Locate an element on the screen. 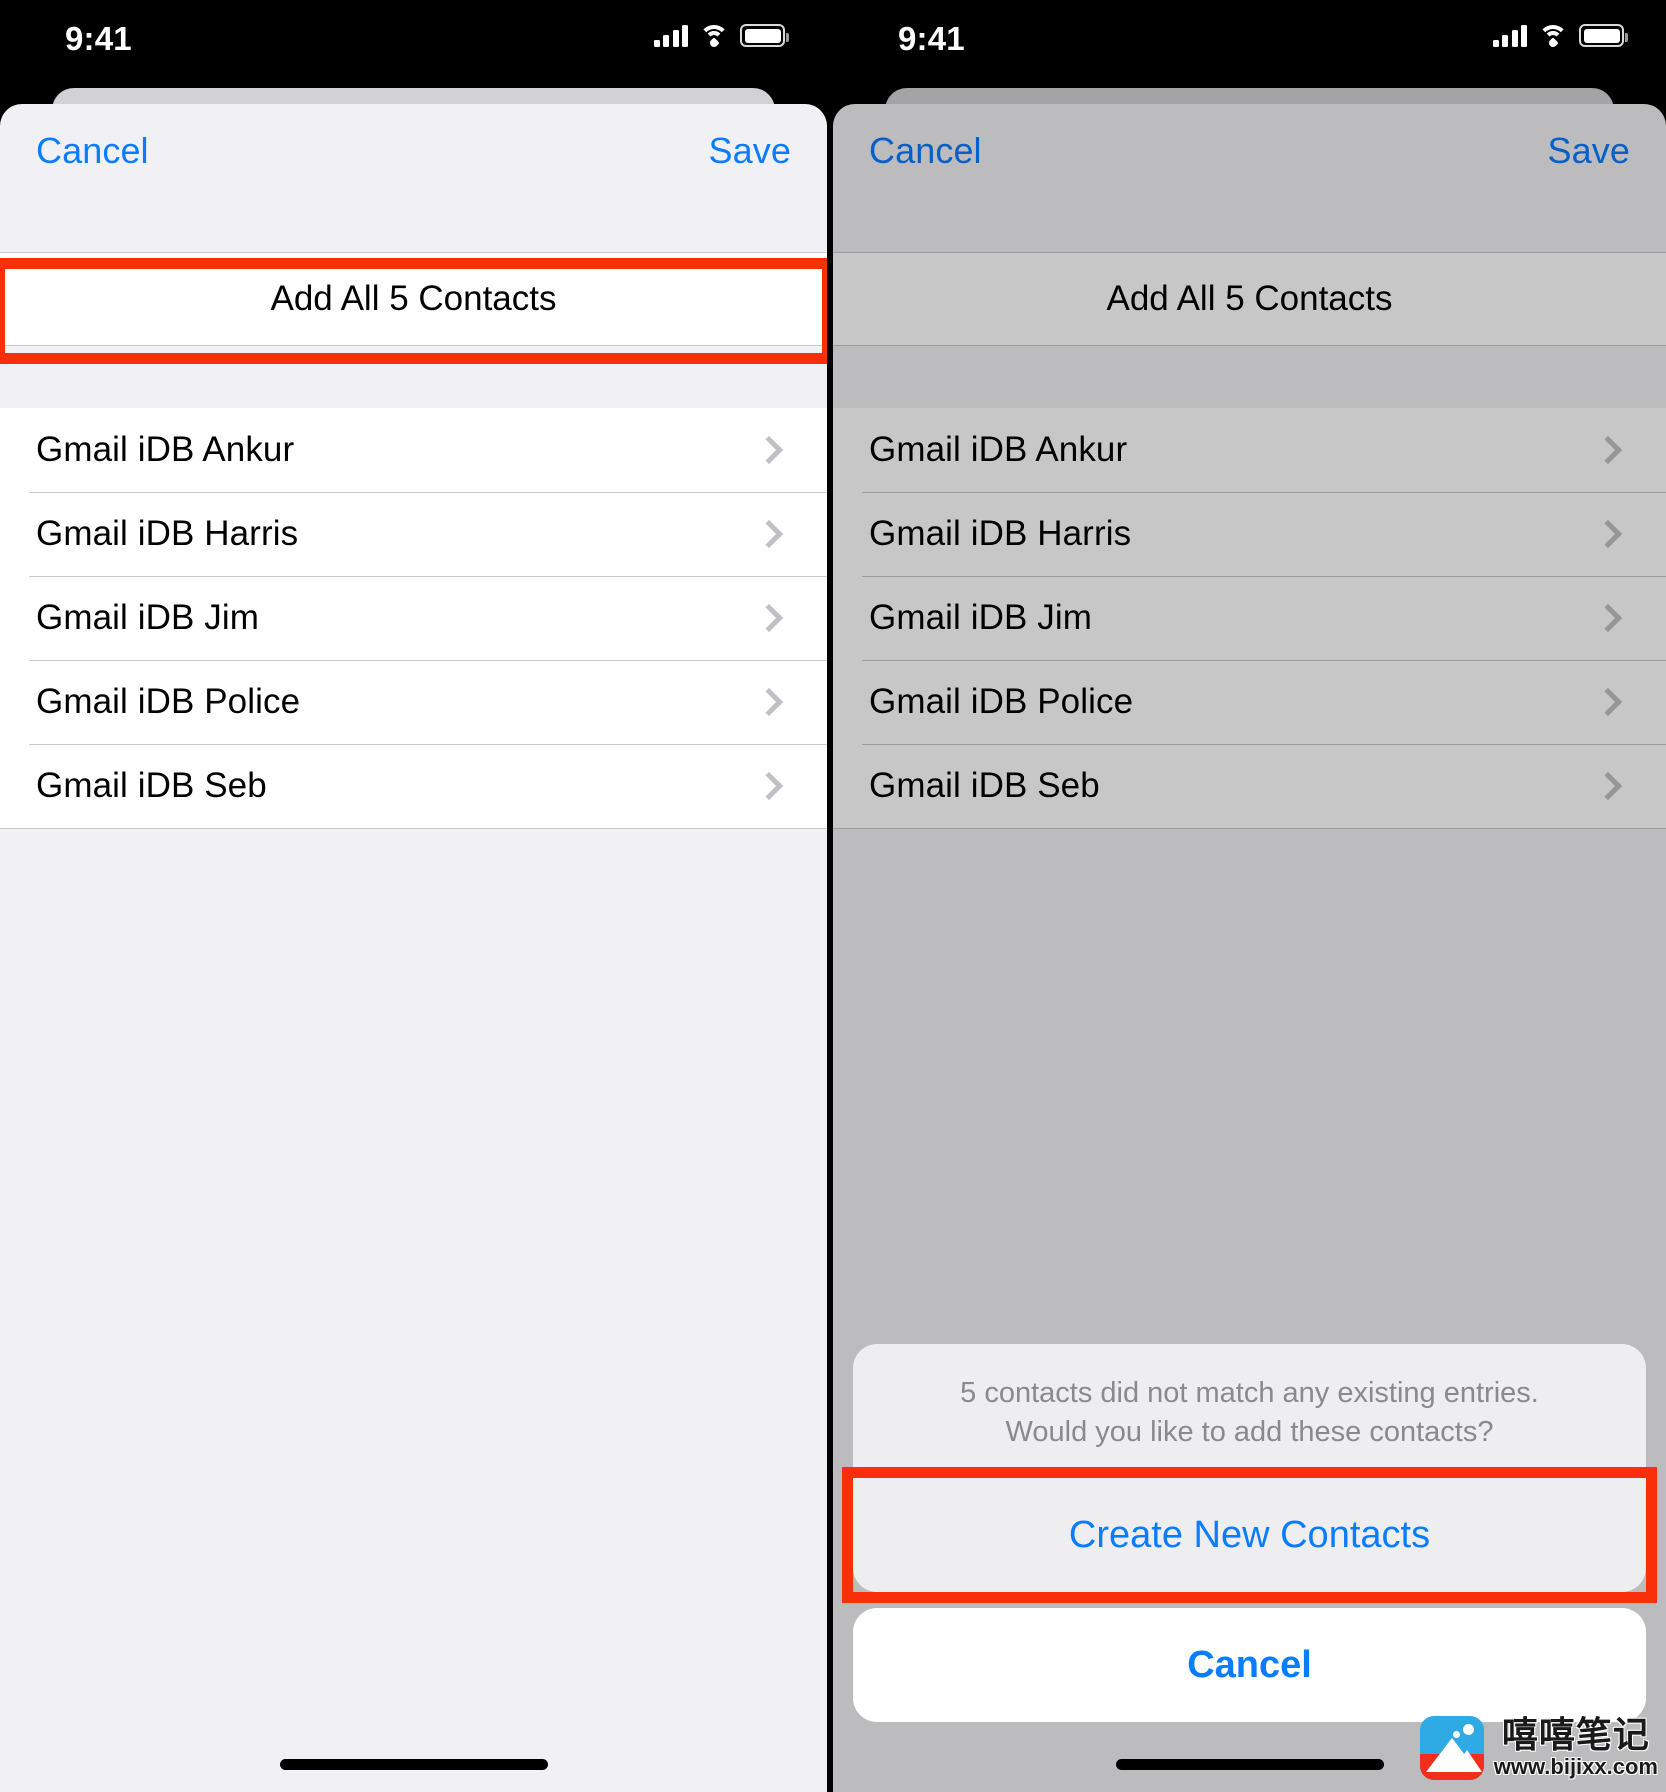 The image size is (1666, 1792). action-sheet-message-line2: Would you like to add these contacts? is located at coordinates (1249, 1431).